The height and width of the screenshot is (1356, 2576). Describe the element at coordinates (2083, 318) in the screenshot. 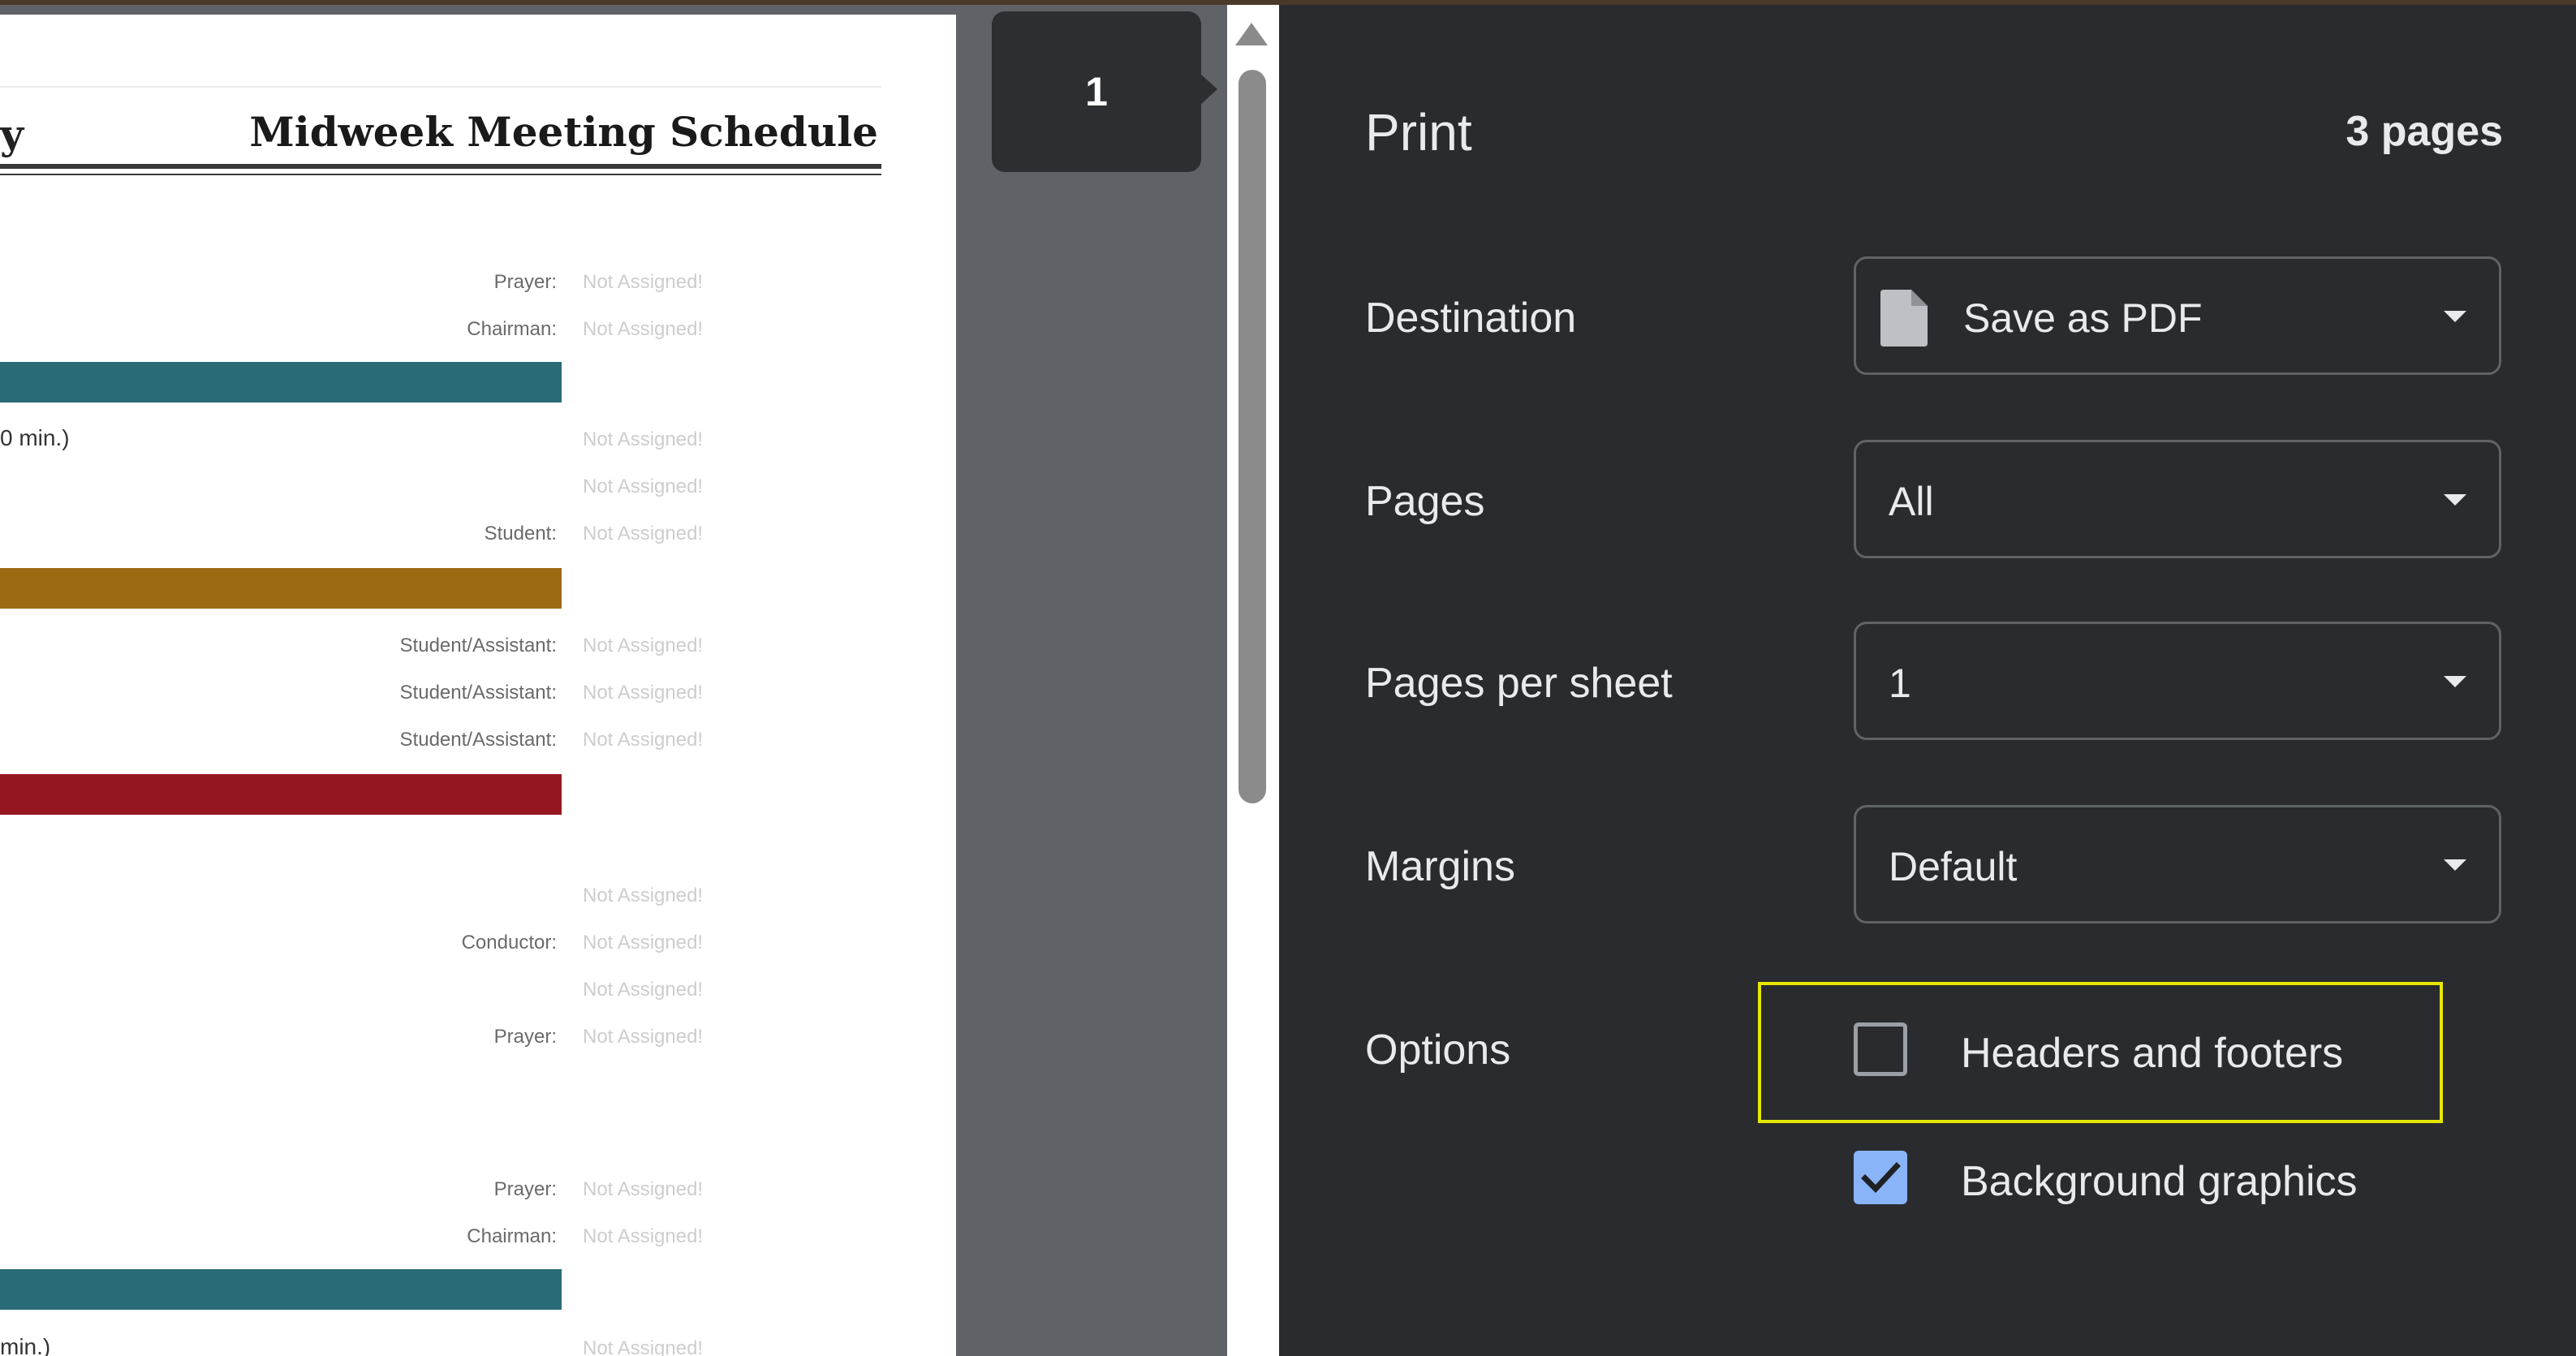

I see `destination-value: Save as PDF` at that location.